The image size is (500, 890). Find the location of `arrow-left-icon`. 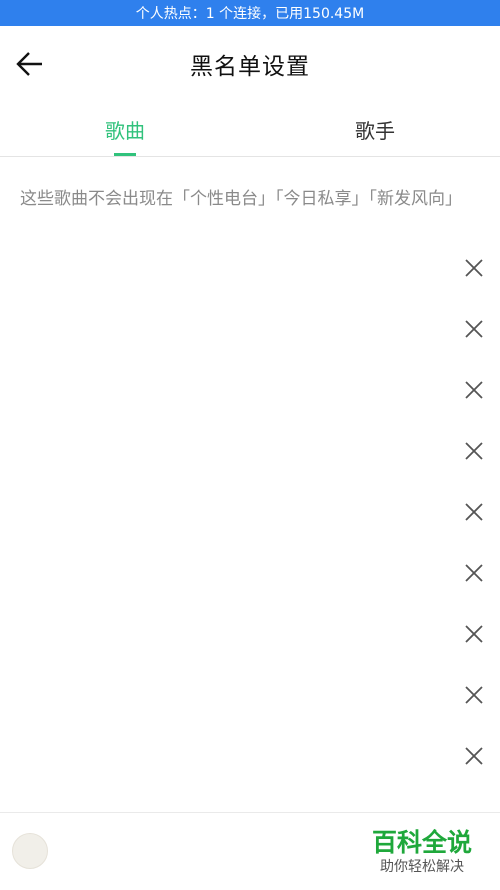

arrow-left-icon is located at coordinates (29, 64).